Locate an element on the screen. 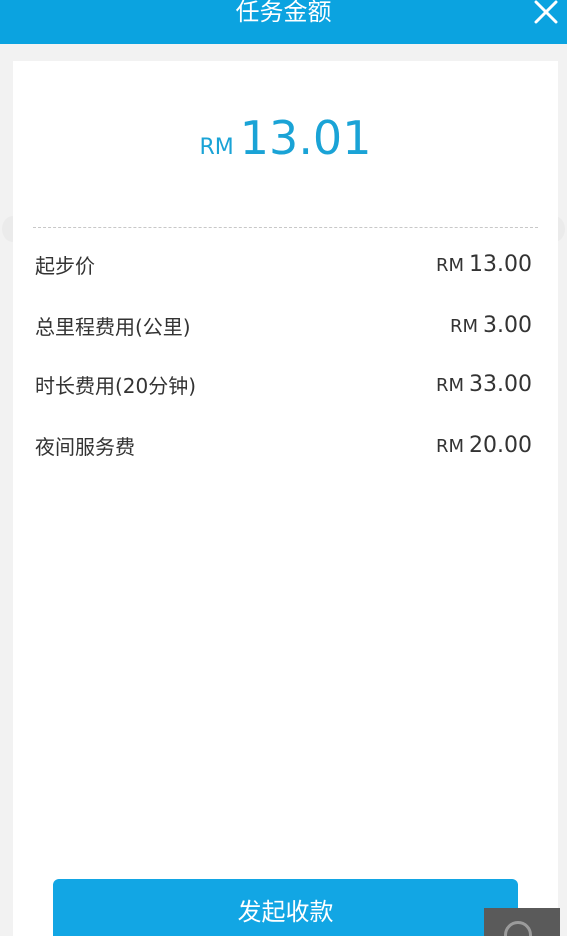 Image resolution: width=567 pixels, height=936 pixels. fee-label: 时长费用(20分钟) is located at coordinates (116, 385).